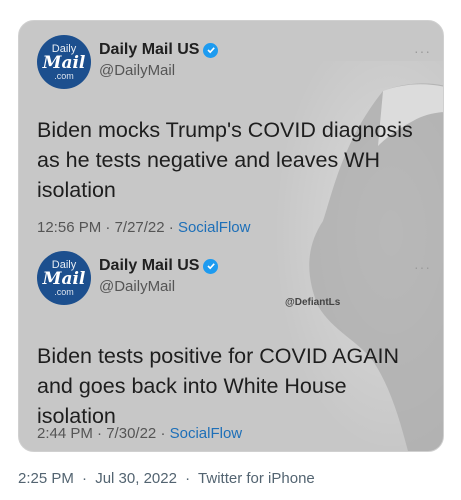  Describe the element at coordinates (313, 302) in the screenshot. I see `watermark: @DefiantLs` at that location.